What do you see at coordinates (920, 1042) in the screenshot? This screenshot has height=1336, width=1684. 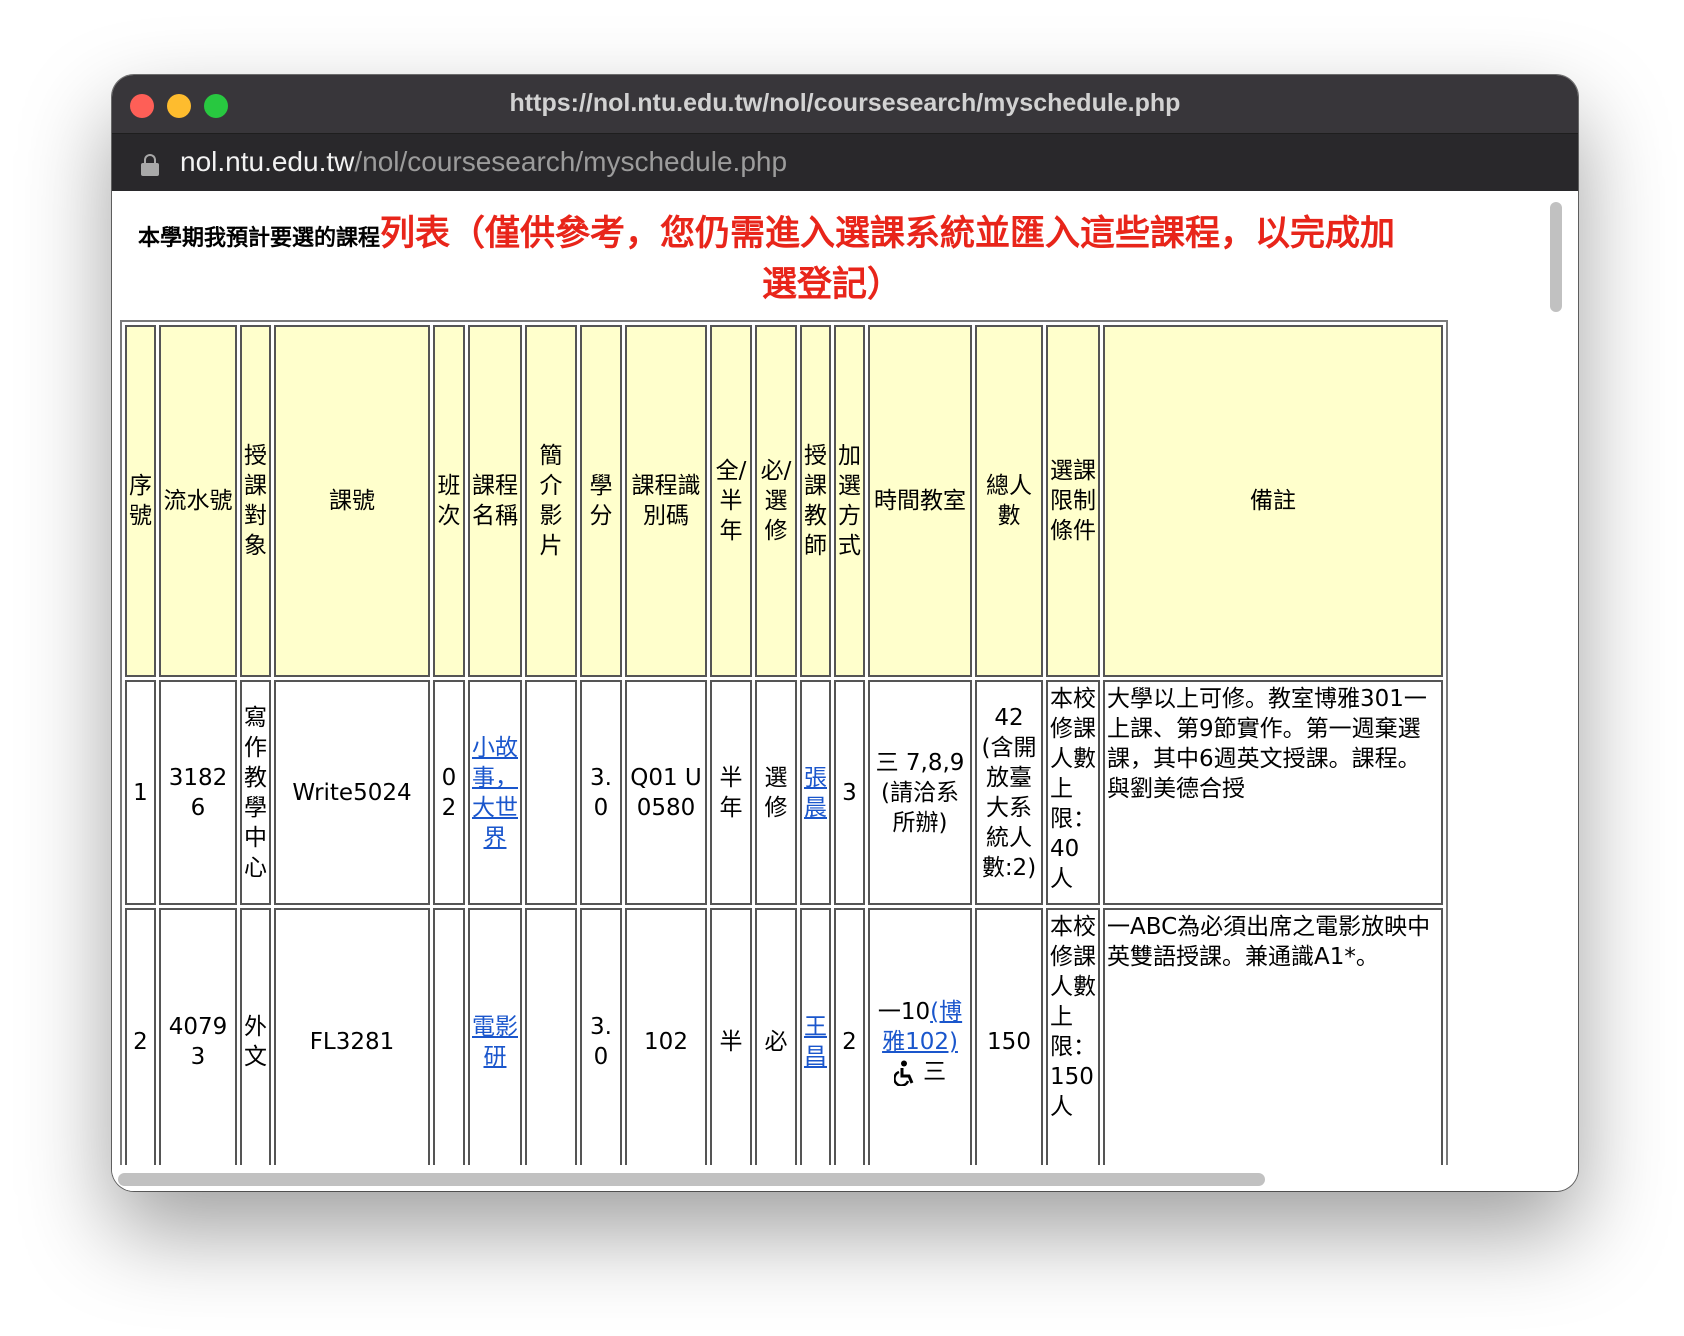 I see `cell-time-room: 一10(博雅102) 三` at bounding box center [920, 1042].